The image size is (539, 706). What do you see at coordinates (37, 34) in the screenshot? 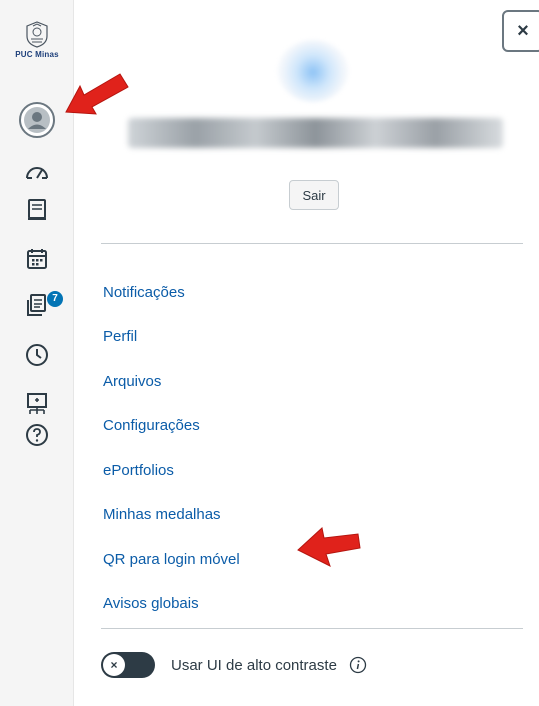
I see `crest-icon` at bounding box center [37, 34].